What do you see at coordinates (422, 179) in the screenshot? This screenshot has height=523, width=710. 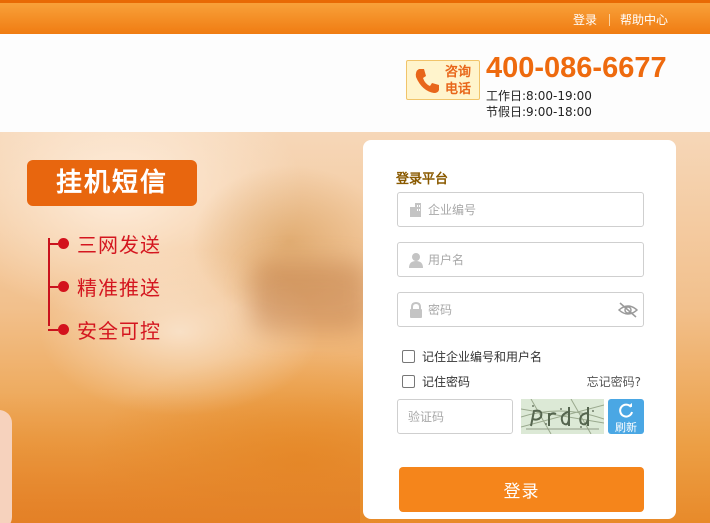 I see `login-title: 登录平台` at bounding box center [422, 179].